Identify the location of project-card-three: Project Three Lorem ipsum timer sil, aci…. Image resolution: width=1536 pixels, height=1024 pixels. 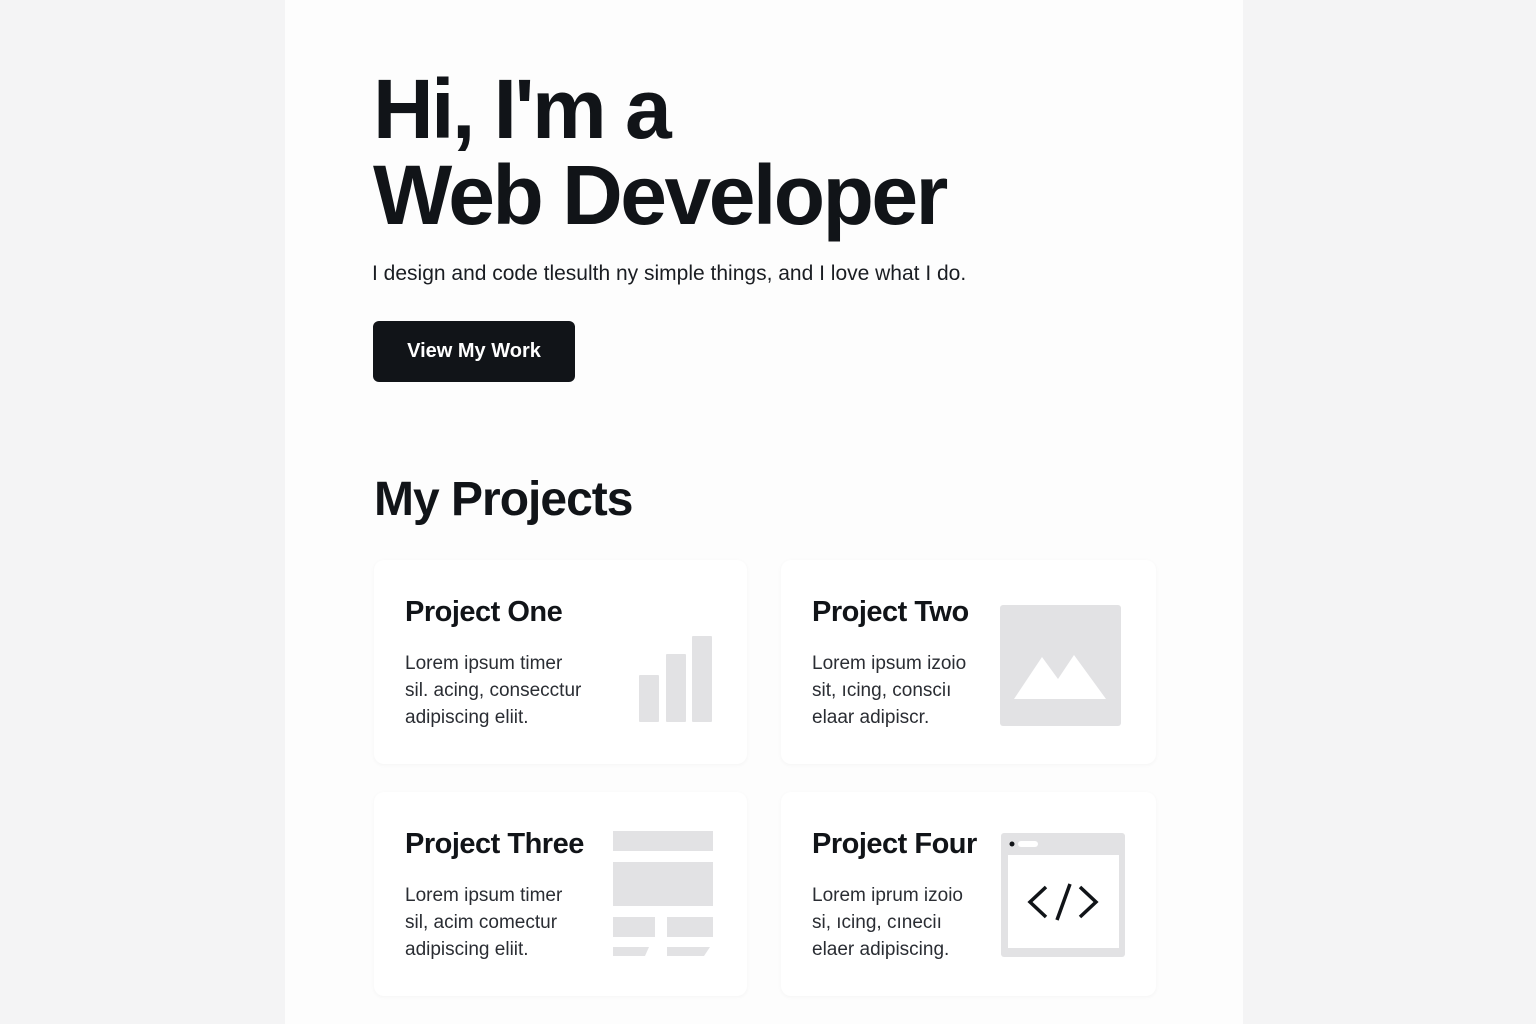
(560, 894).